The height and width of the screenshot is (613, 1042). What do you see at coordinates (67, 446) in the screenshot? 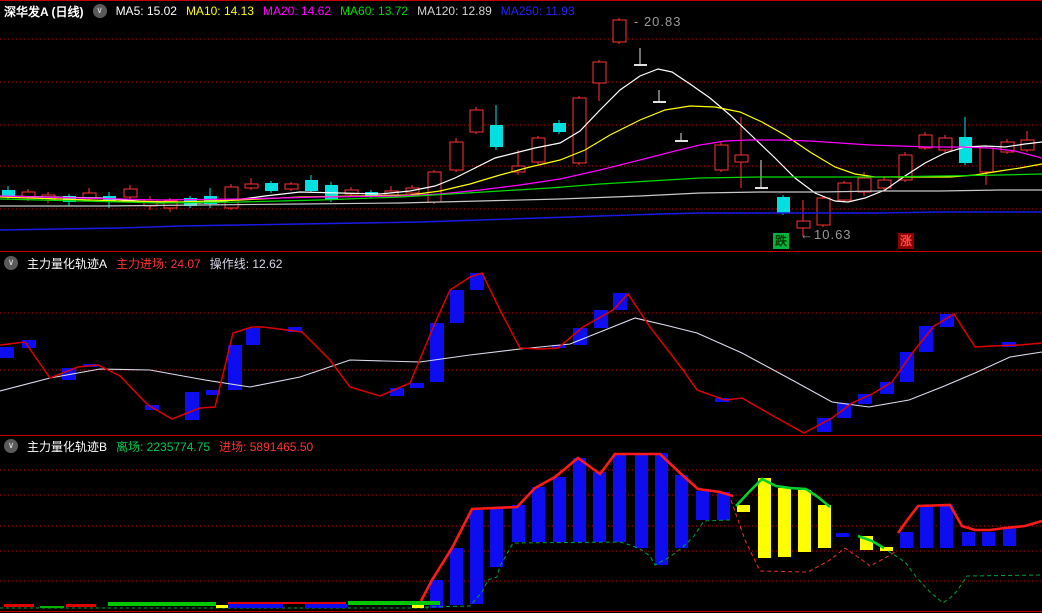
I see `indicator-b-title: 主力量化轨迹B` at bounding box center [67, 446].